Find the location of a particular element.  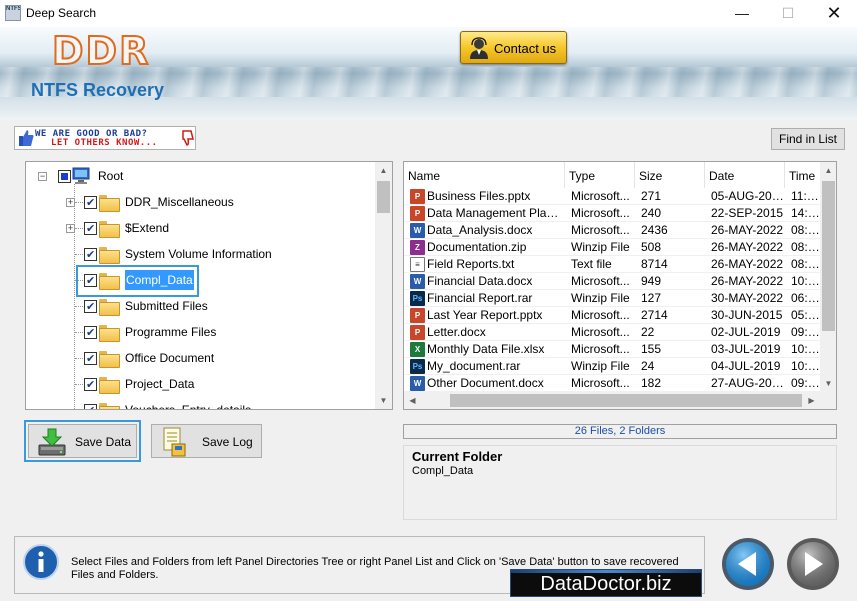

tree-item: Office Document is located at coordinates (196, 358).